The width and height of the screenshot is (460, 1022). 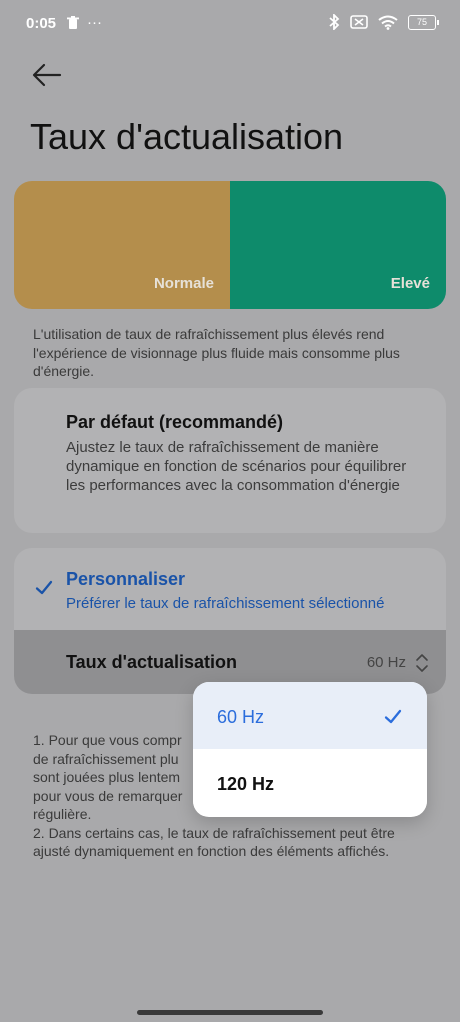 I want to click on refresh-rate-preview: Normale Elevé, so click(x=230, y=245).